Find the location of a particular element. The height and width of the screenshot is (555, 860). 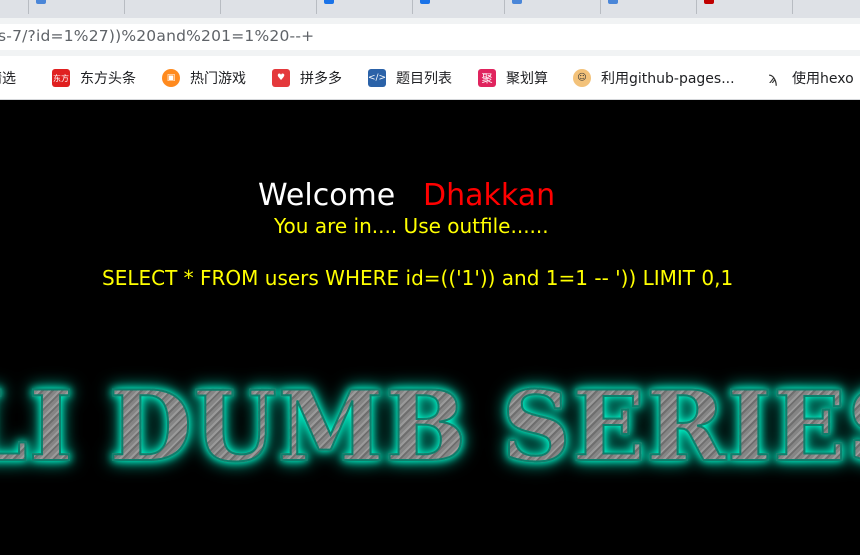

bookmark-problems: </> 题目列表 is located at coordinates (410, 78).